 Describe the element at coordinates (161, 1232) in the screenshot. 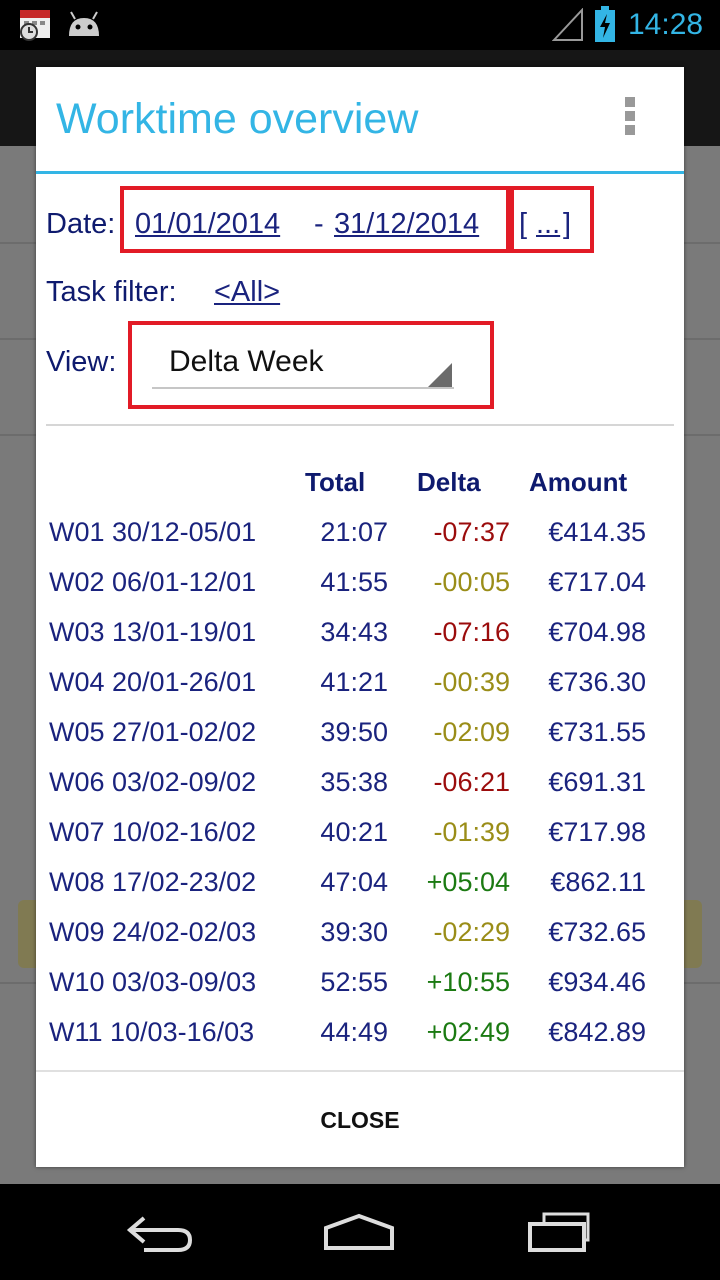

I see `back-icon` at that location.